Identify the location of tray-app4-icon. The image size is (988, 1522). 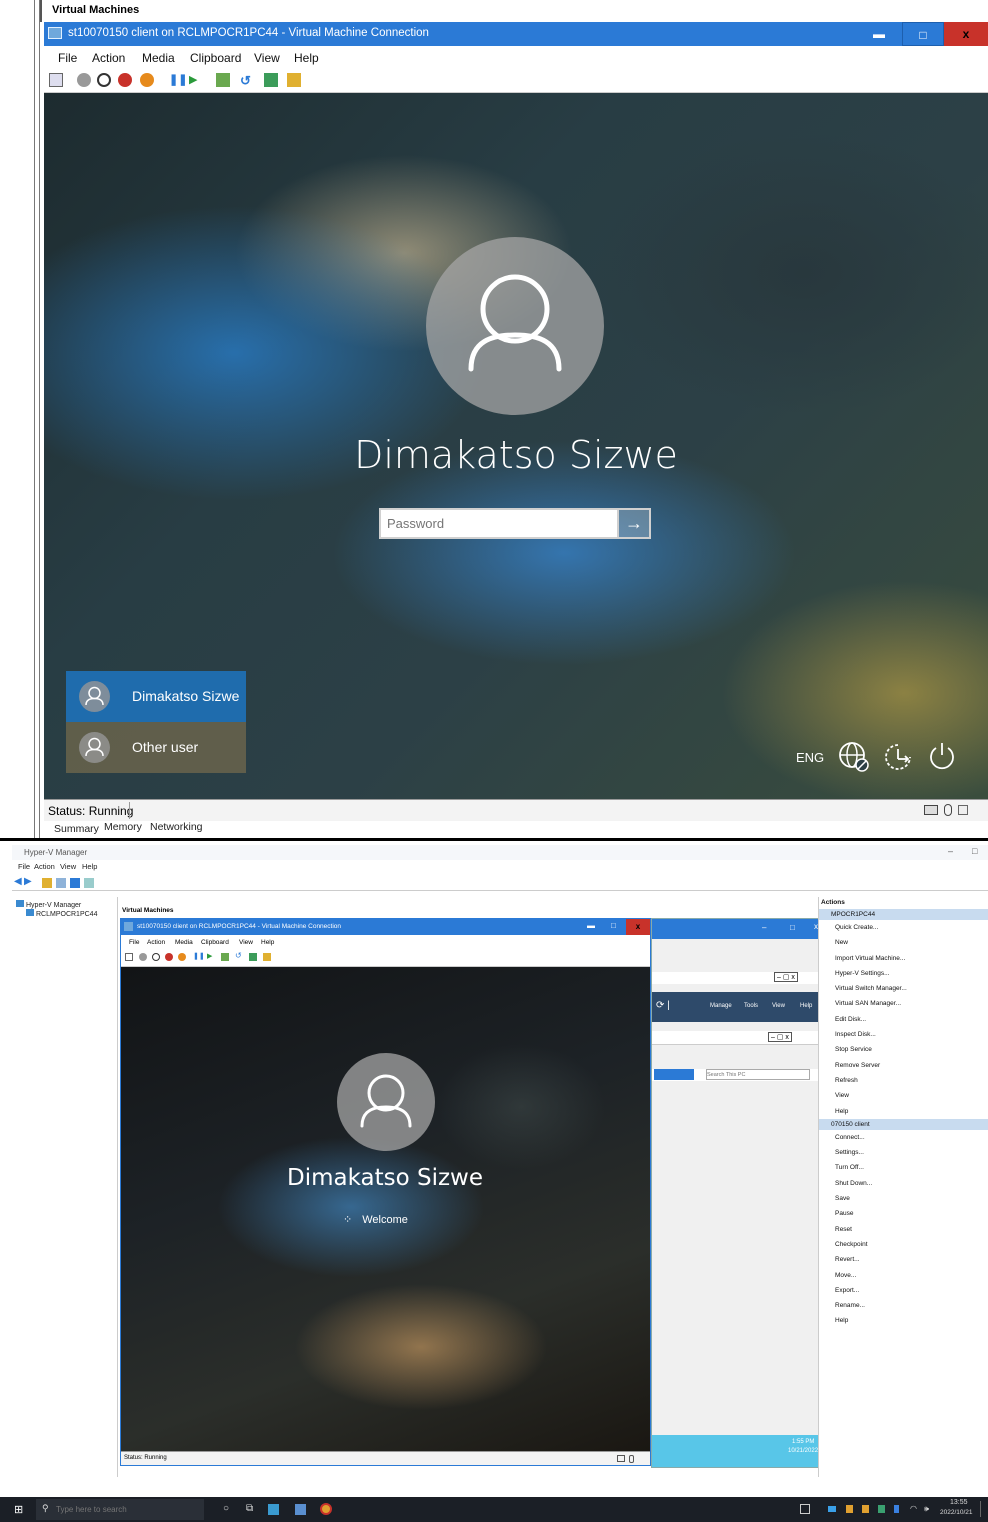
(896, 1509).